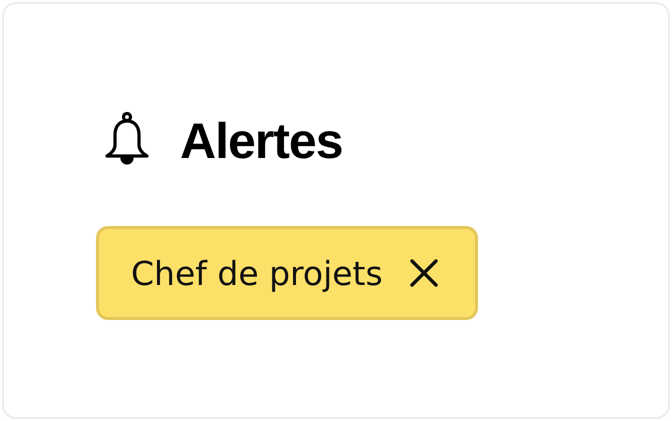  What do you see at coordinates (257, 273) in the screenshot?
I see `tag-label: Chef de projets` at bounding box center [257, 273].